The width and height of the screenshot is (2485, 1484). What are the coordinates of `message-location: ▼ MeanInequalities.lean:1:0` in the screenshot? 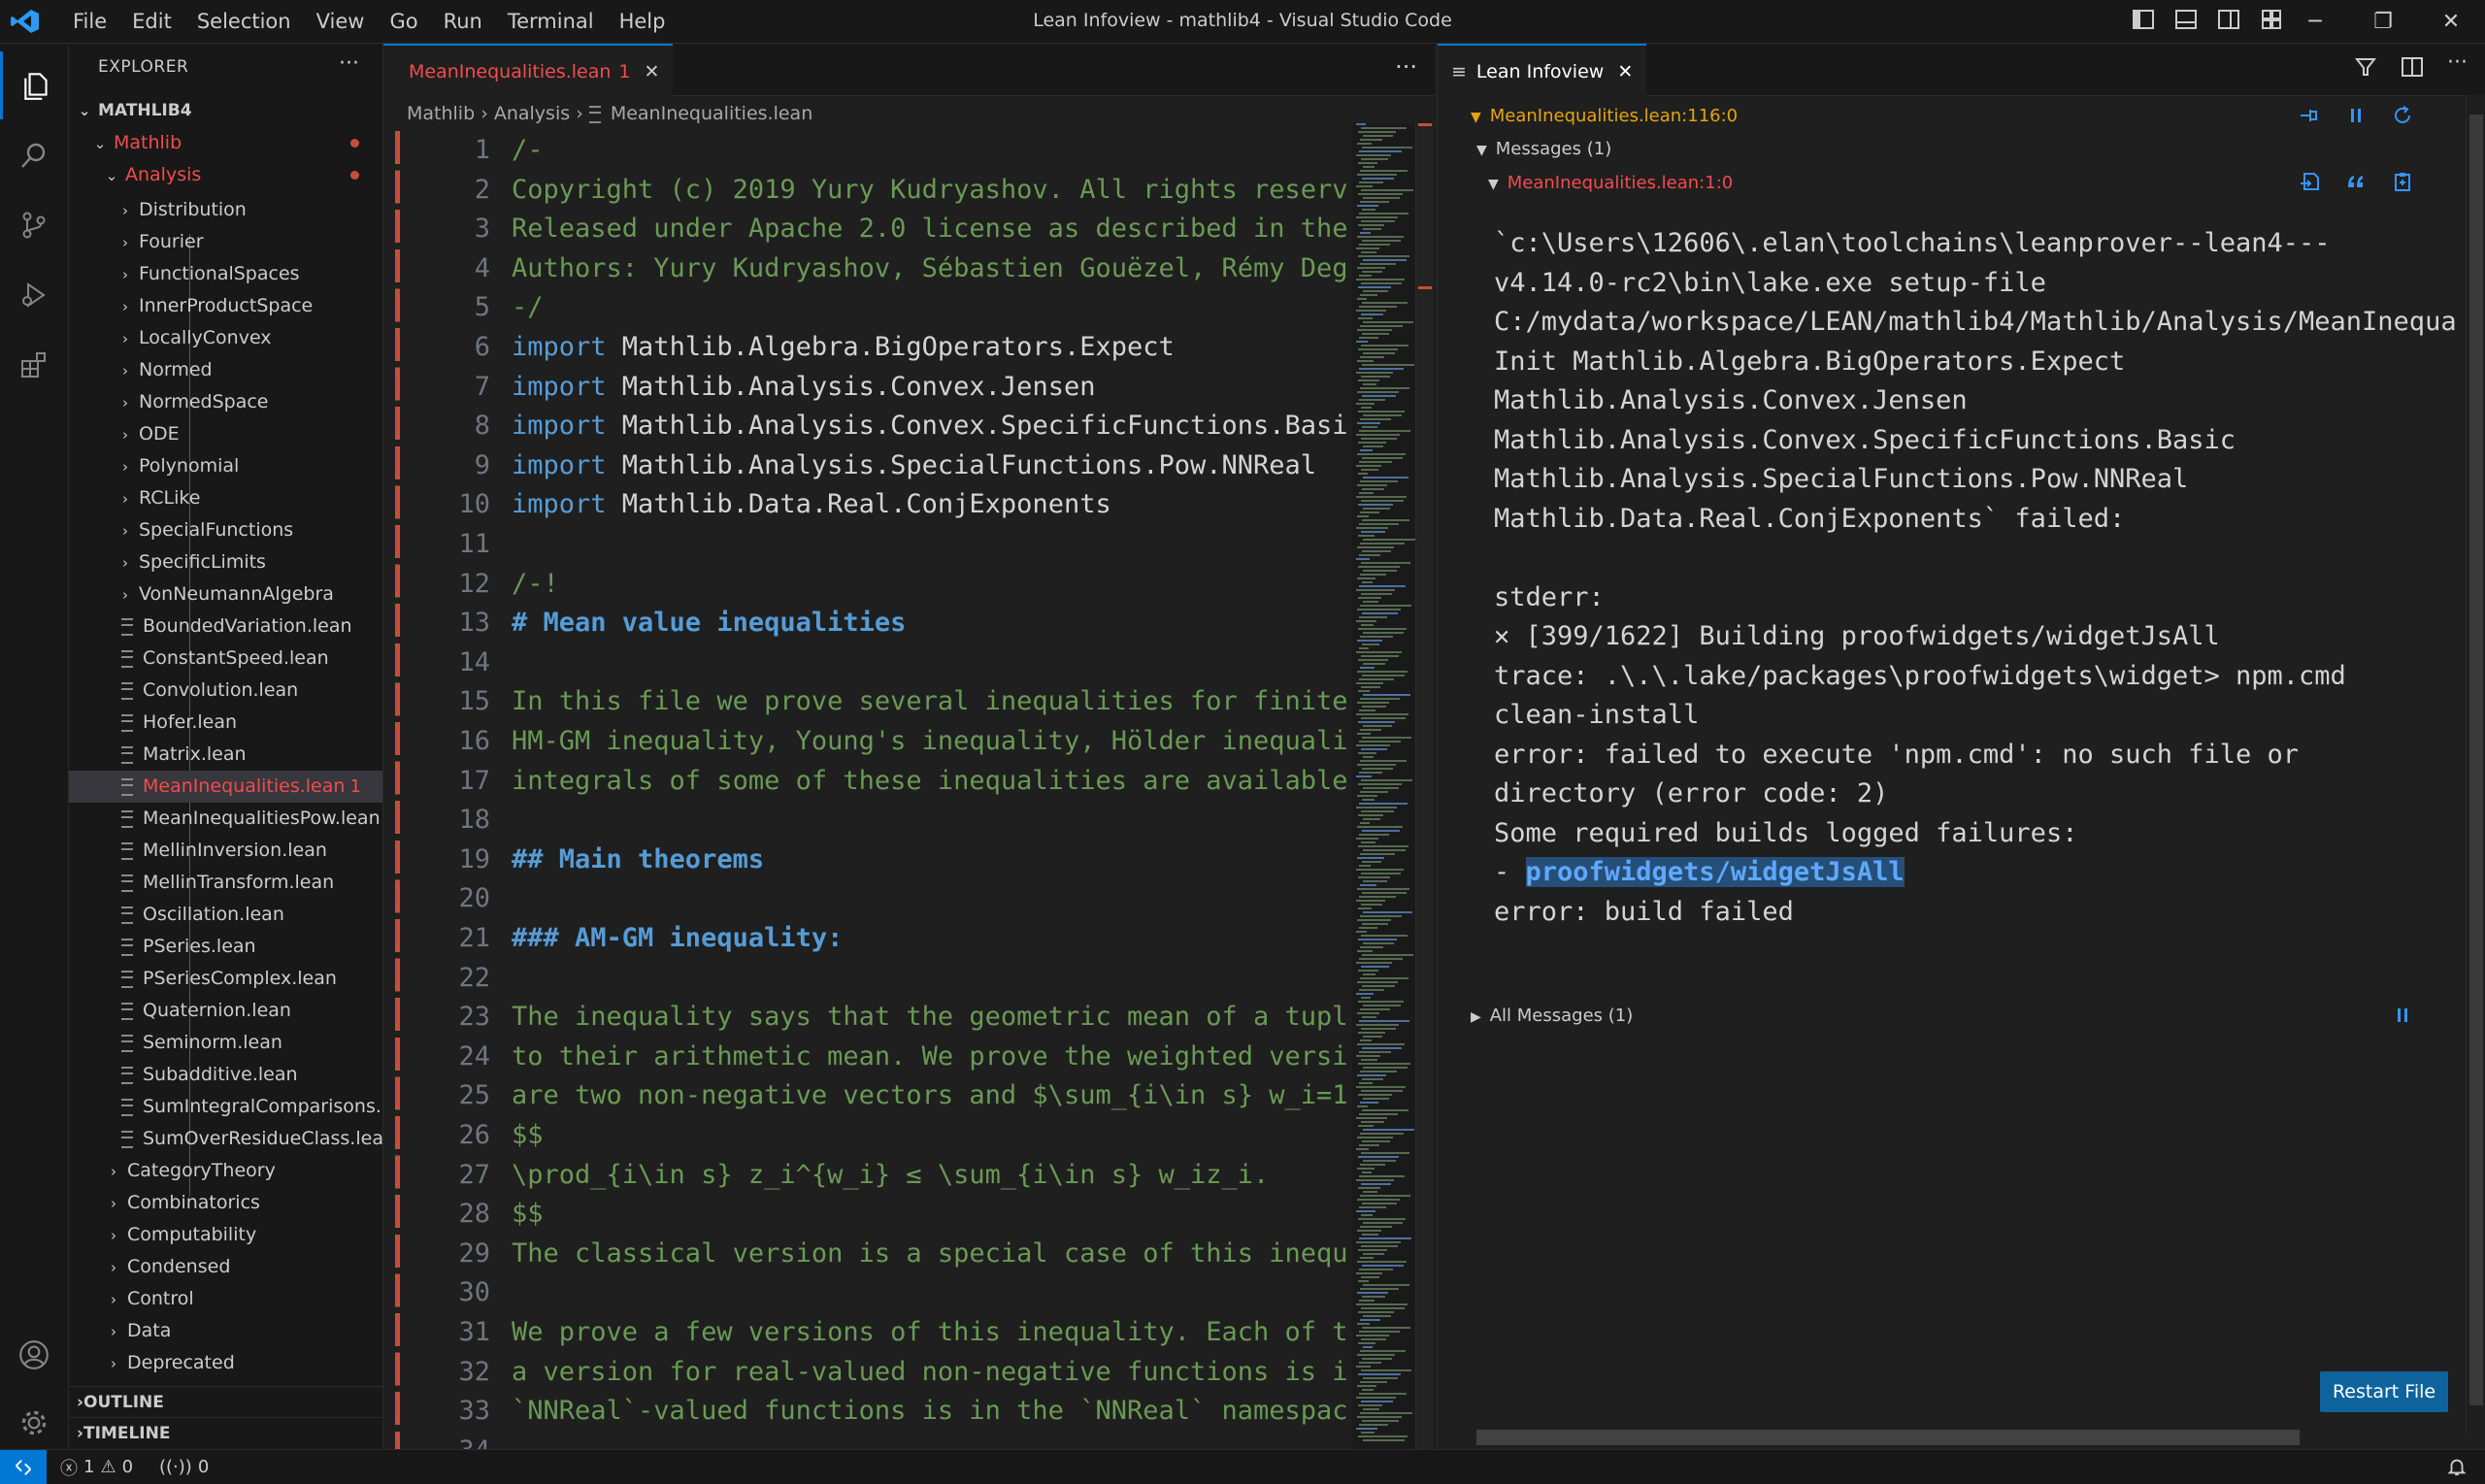 It's located at (1611, 183).